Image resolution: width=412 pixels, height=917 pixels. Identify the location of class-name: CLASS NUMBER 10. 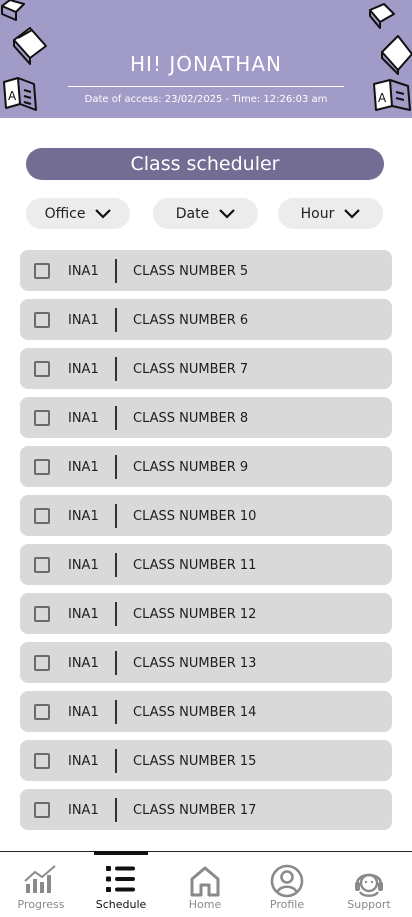
(195, 516).